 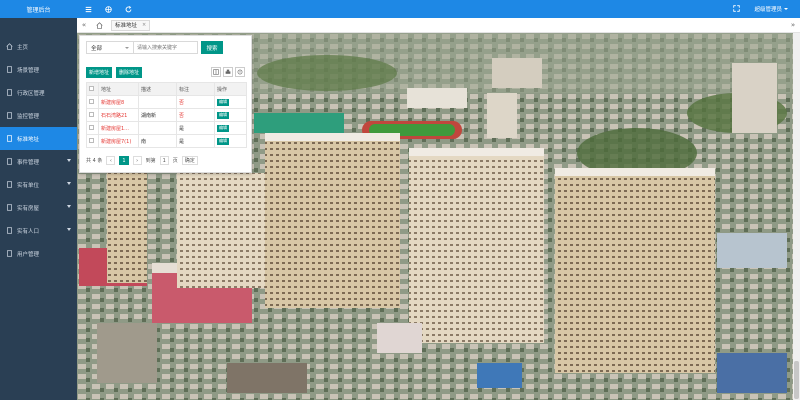 I want to click on table-row: 新建房屋8 否 编辑, so click(x=166, y=102).